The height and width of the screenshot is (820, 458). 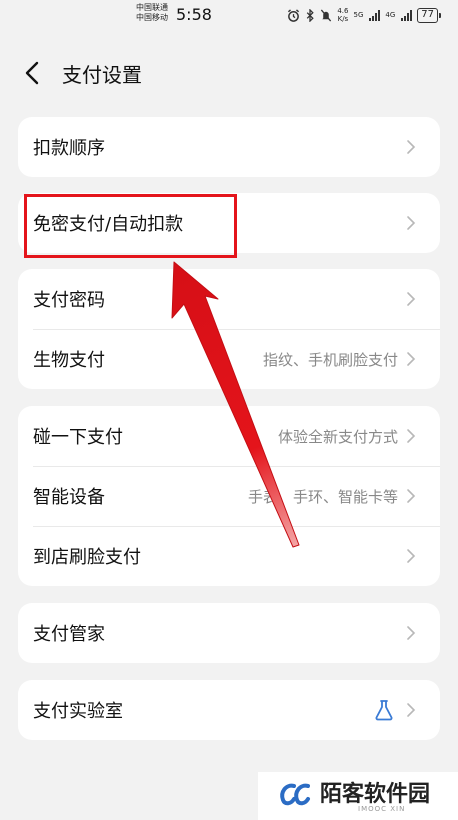 What do you see at coordinates (229, 73) in the screenshot?
I see `header: 支付设置` at bounding box center [229, 73].